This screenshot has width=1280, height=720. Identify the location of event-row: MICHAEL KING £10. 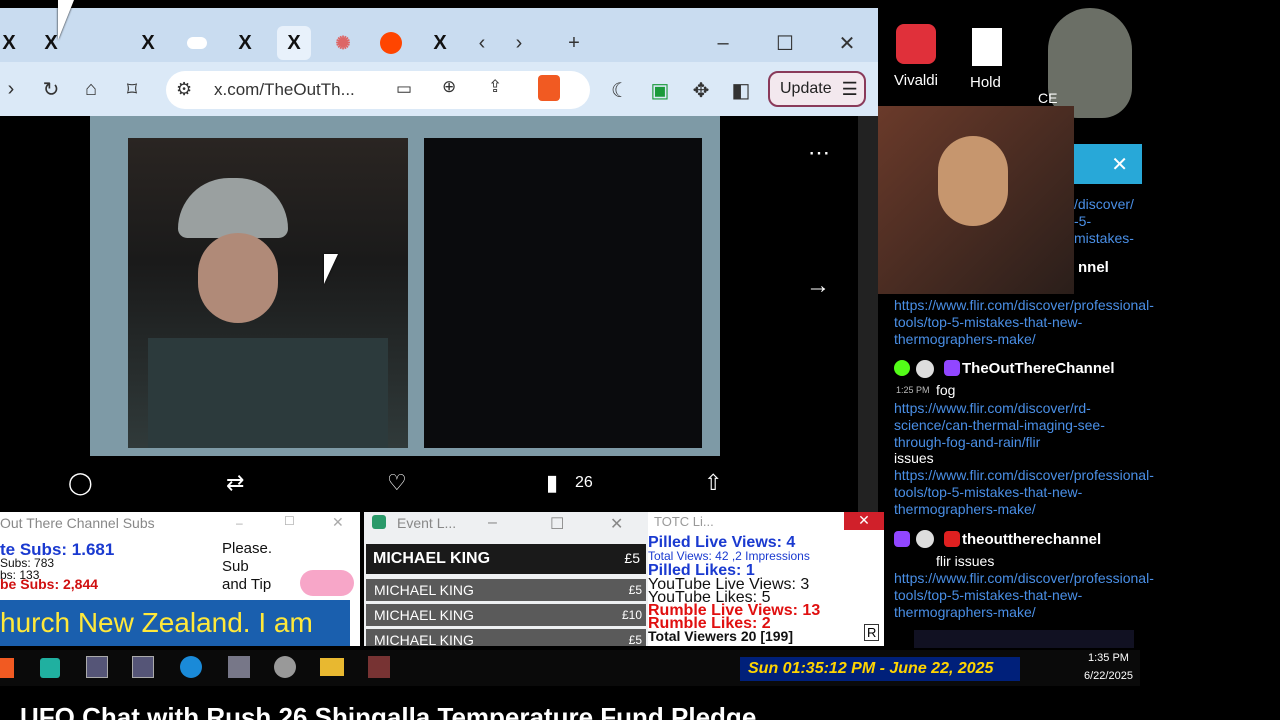
(506, 615).